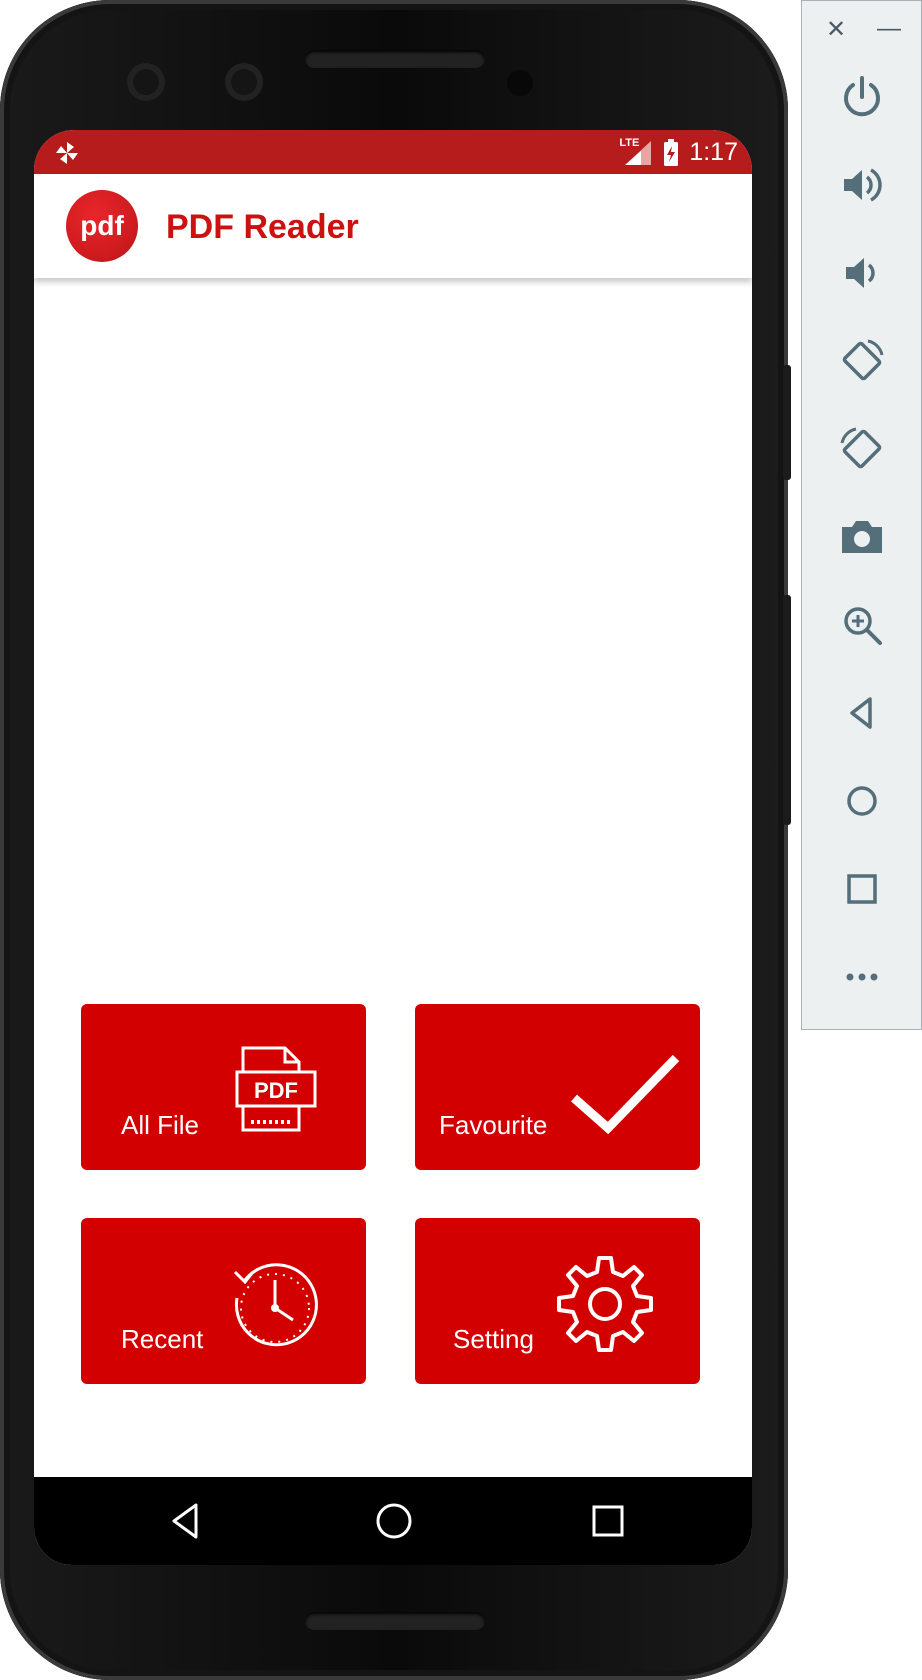  What do you see at coordinates (275, 1305) in the screenshot?
I see `clock-history-icon` at bounding box center [275, 1305].